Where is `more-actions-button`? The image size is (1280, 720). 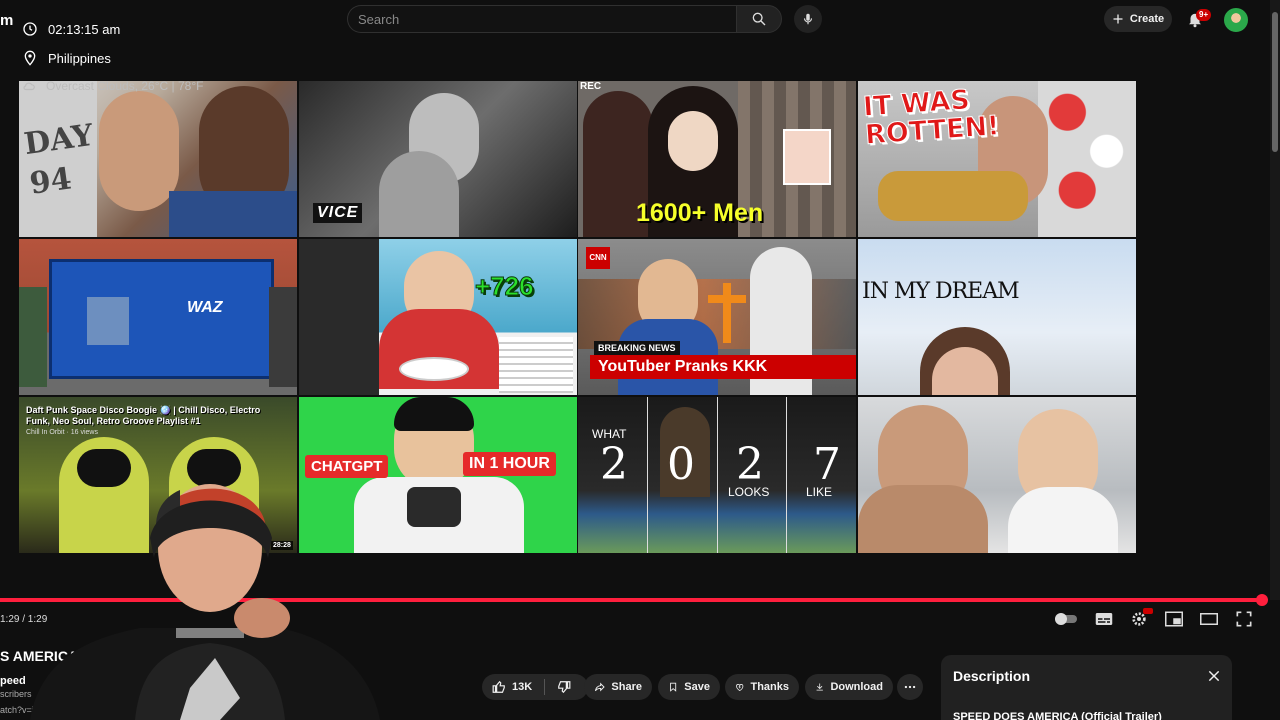
more-actions-button is located at coordinates (910, 687).